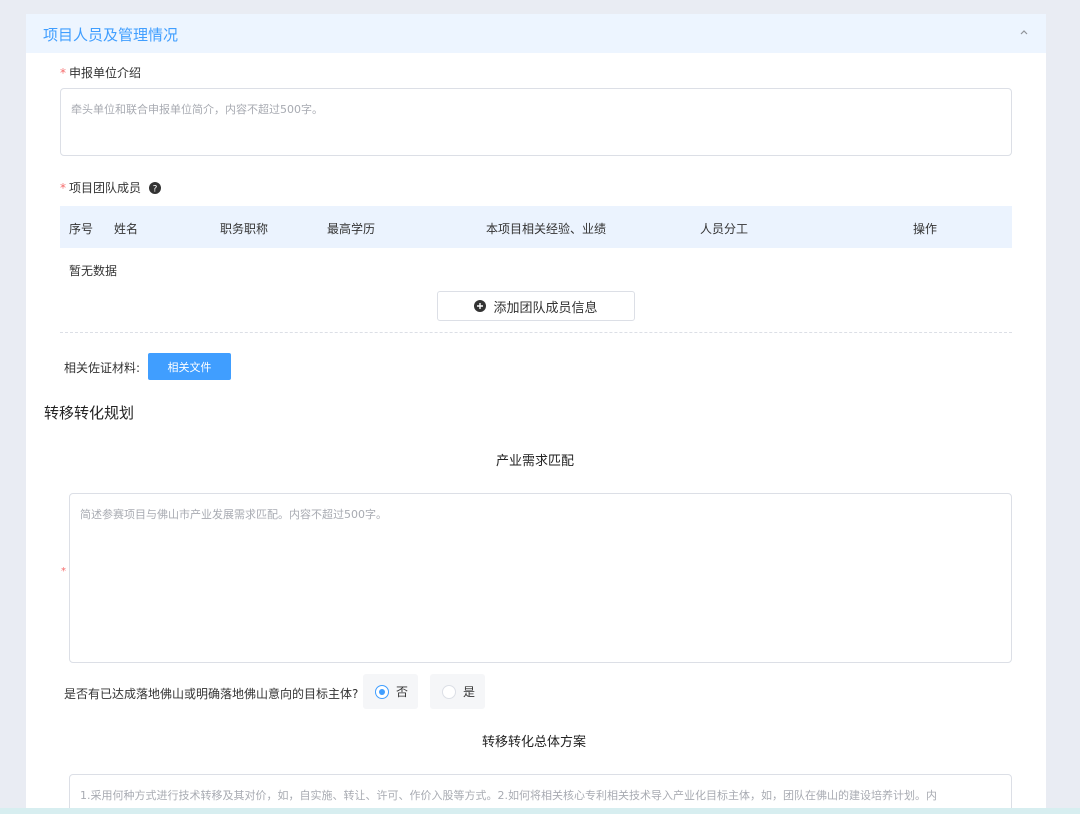 The image size is (1080, 814). What do you see at coordinates (925, 229) in the screenshot?
I see `th-action: 操作` at bounding box center [925, 229].